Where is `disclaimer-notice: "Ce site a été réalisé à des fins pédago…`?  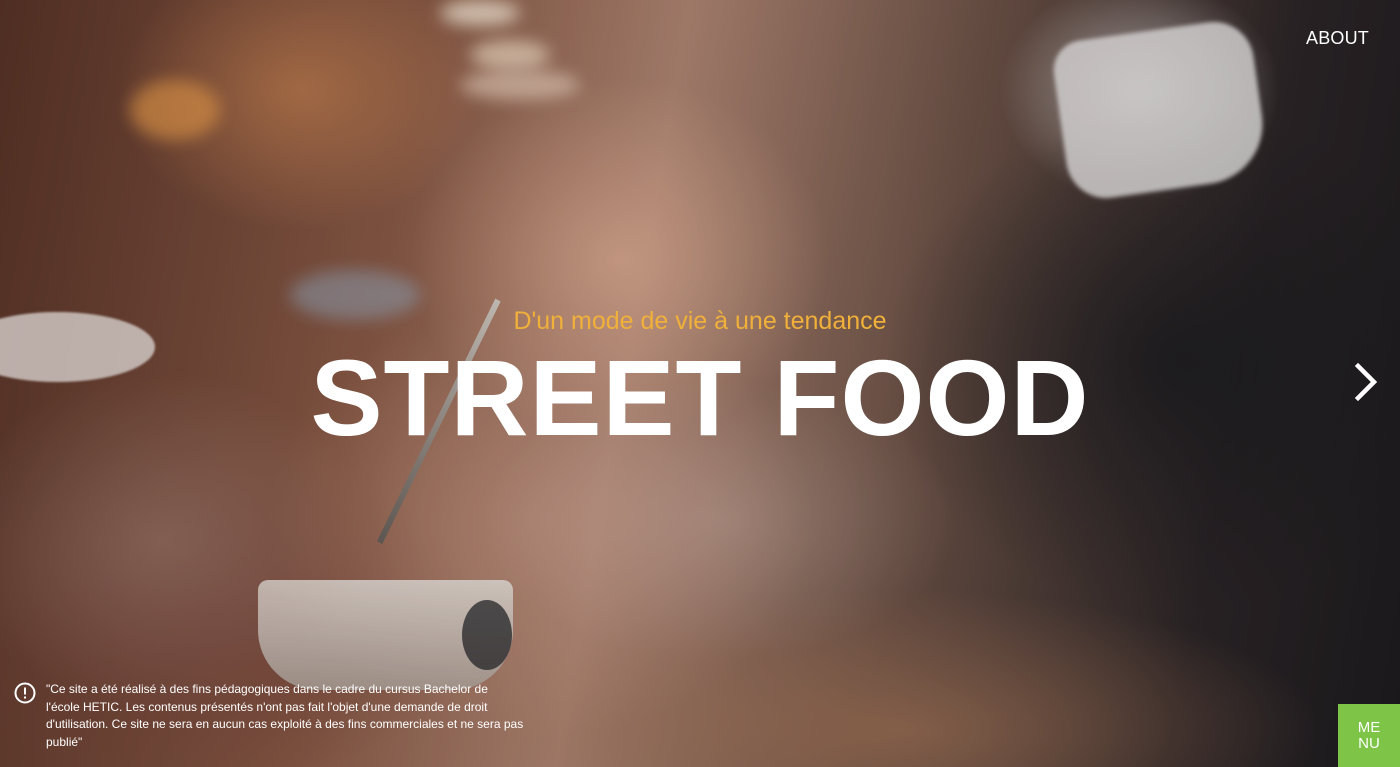
disclaimer-notice: "Ce site a été réalisé à des fins pédago… is located at coordinates (269, 716).